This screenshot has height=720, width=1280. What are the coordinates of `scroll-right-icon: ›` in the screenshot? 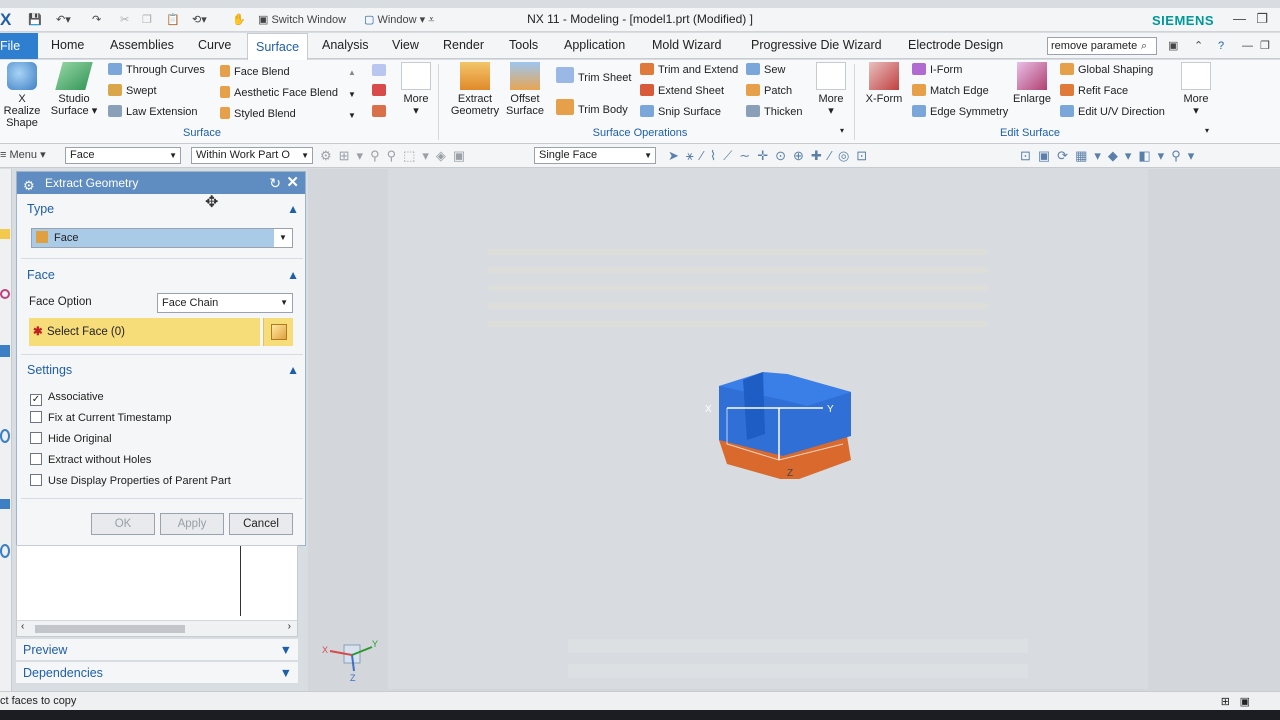 It's located at (289, 626).